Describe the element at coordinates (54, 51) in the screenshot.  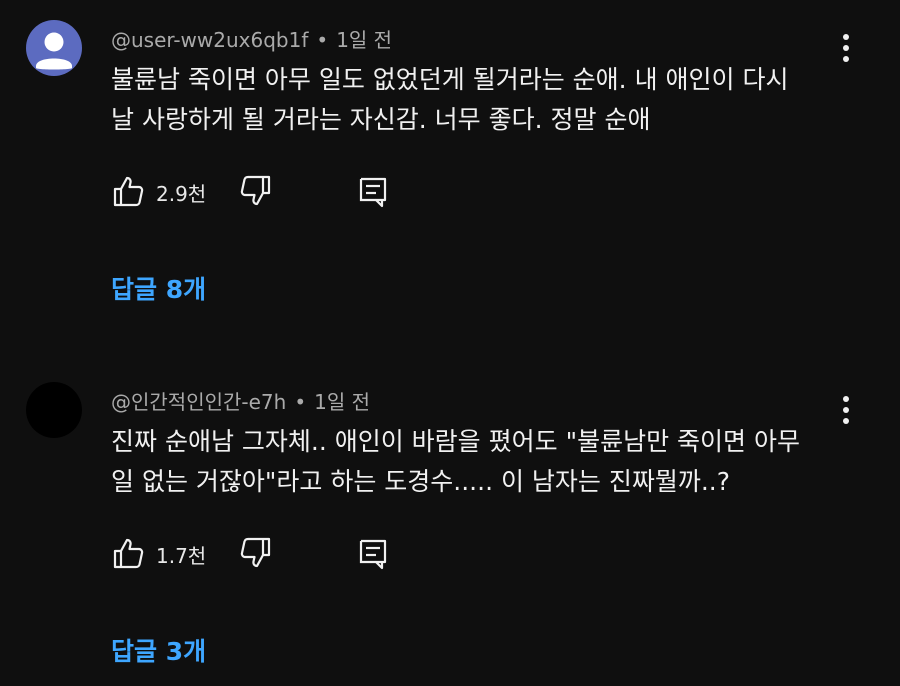
I see `default-user-avatar-icon` at that location.